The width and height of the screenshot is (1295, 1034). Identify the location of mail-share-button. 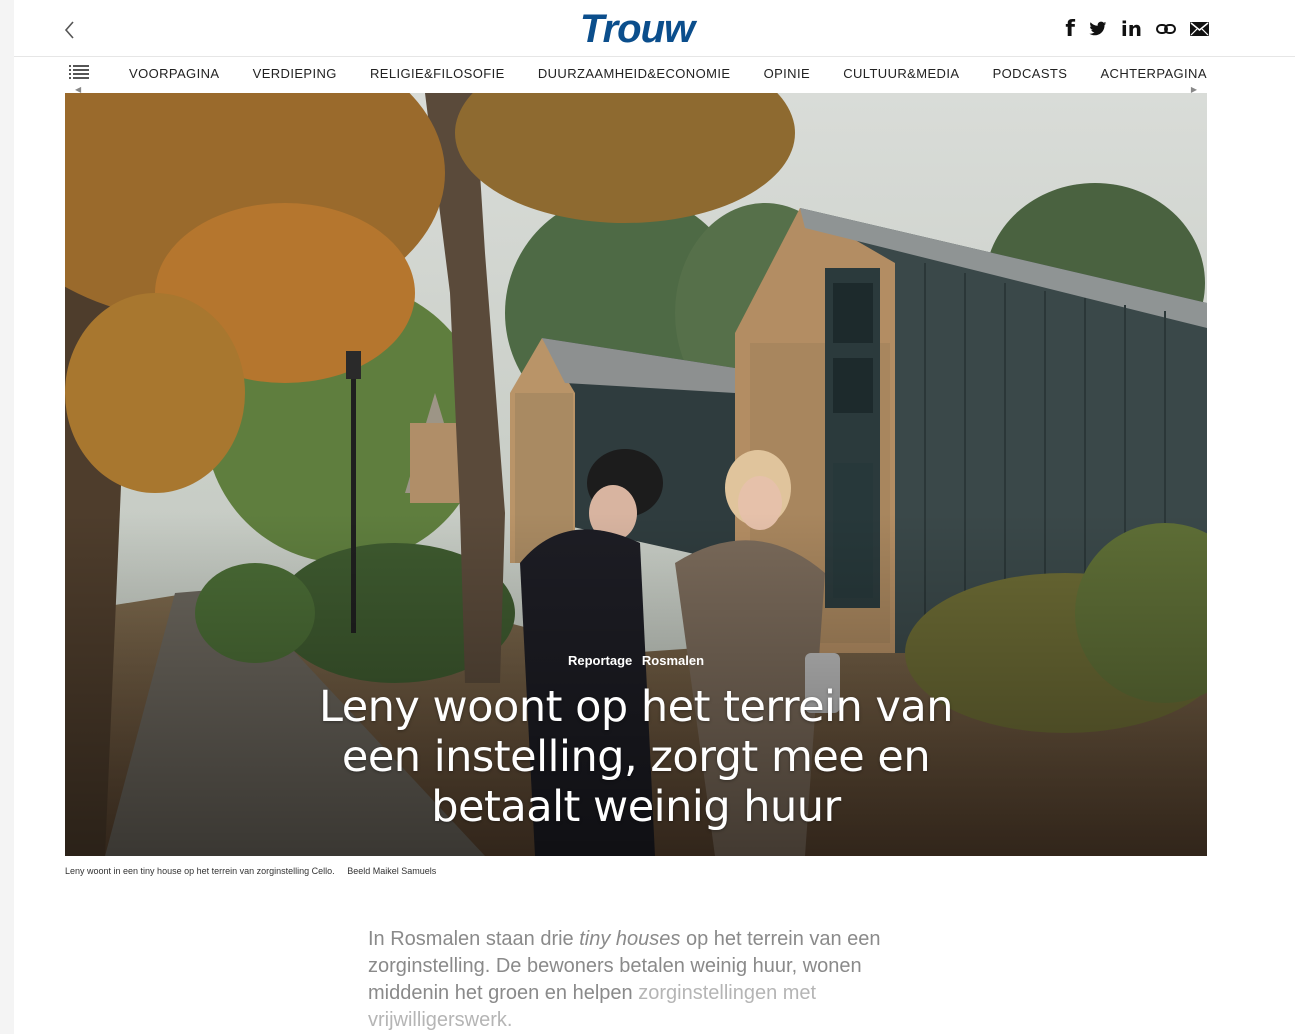
(1199, 29).